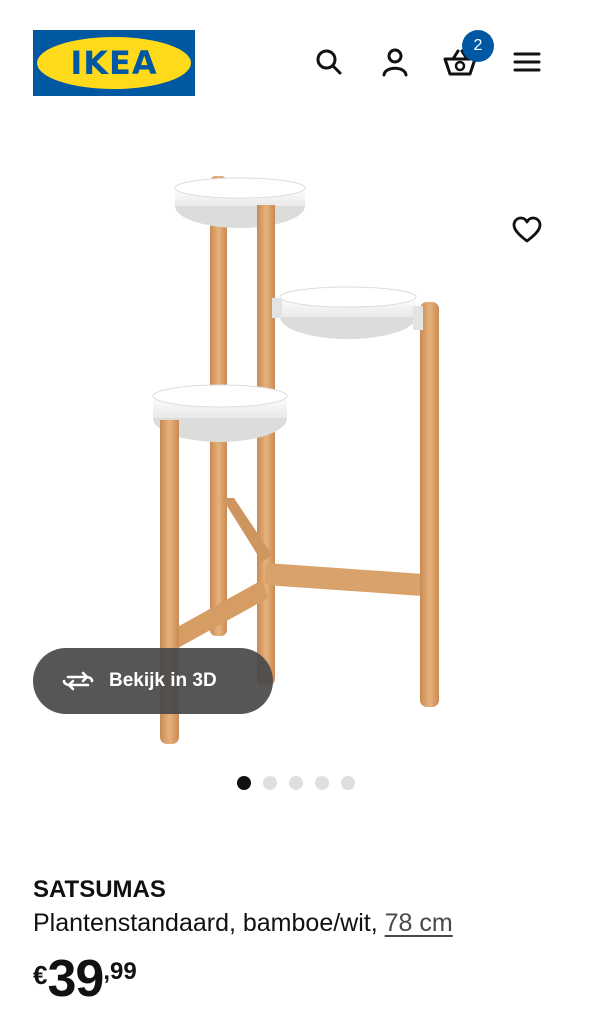 The width and height of the screenshot is (593, 1024). I want to click on menu-icon, so click(527, 62).